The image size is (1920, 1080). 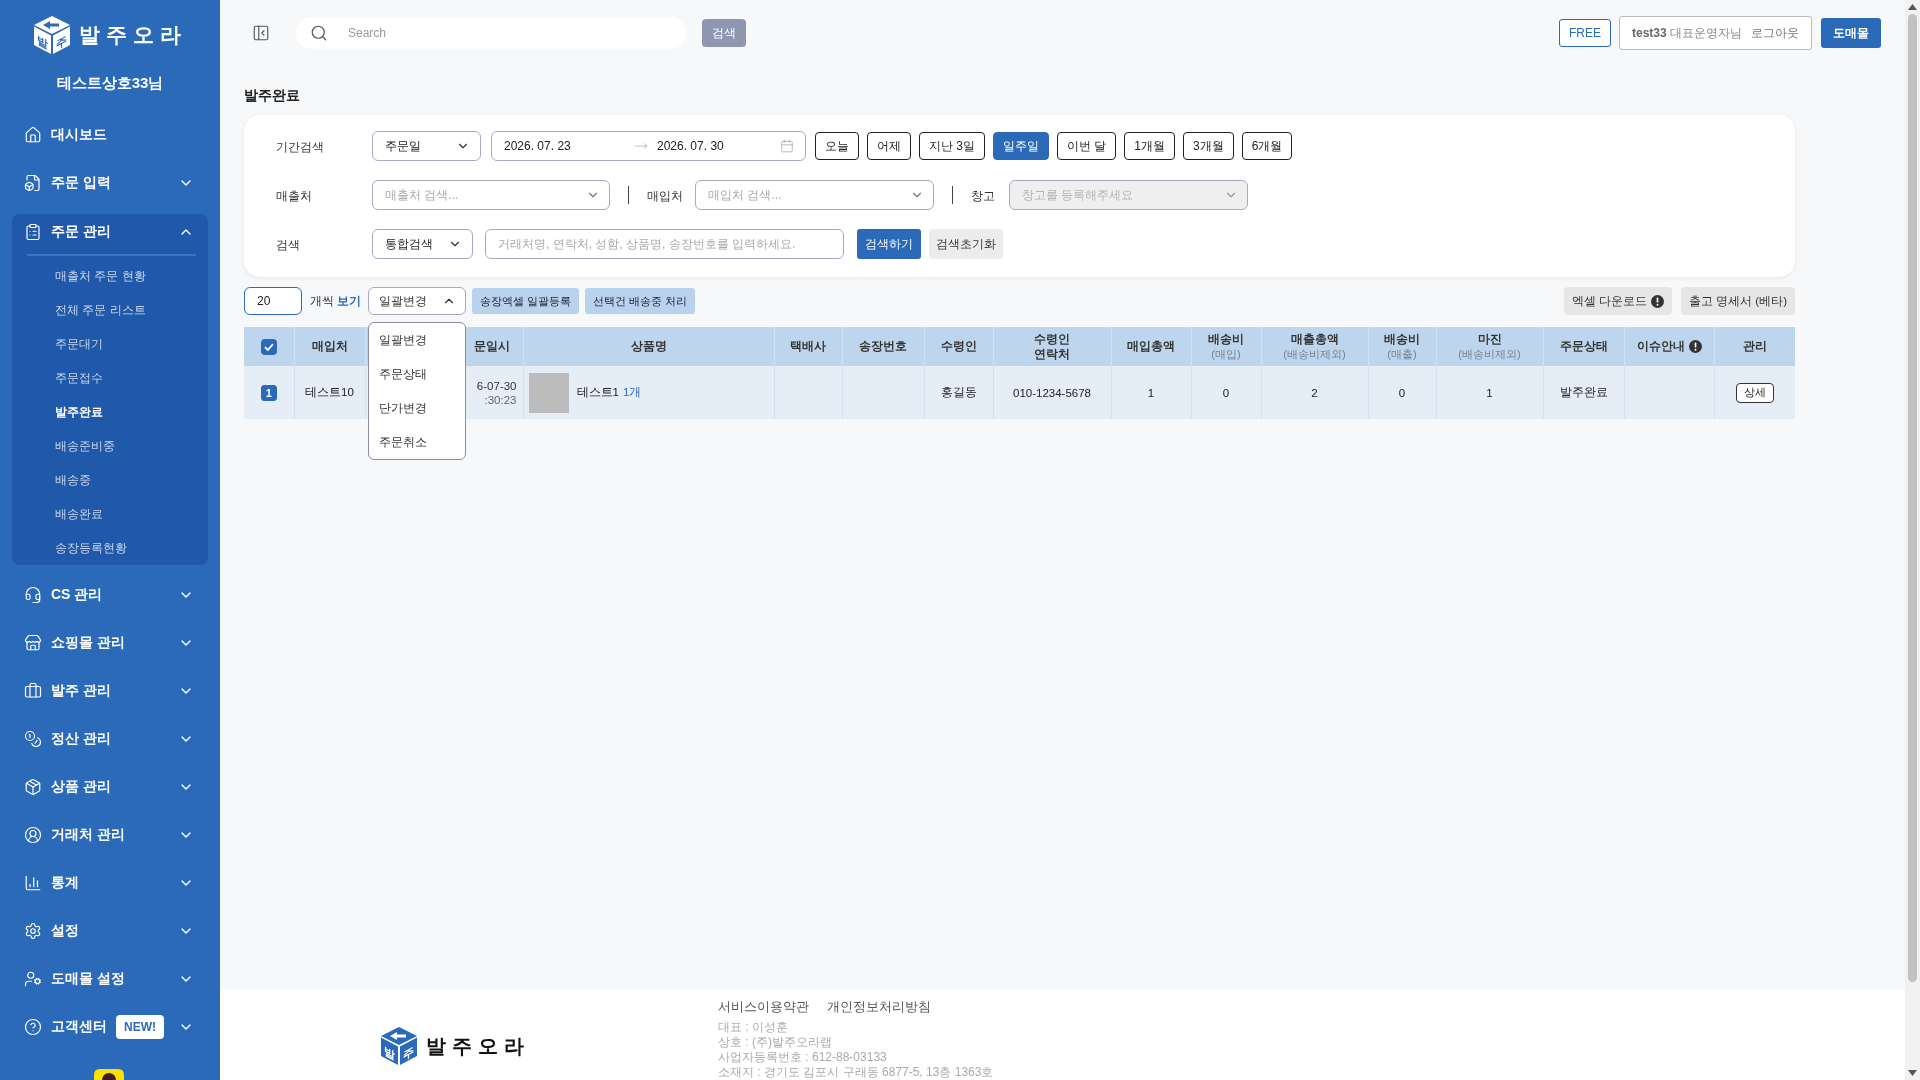 What do you see at coordinates (496, 385) in the screenshot?
I see `order-date: 6-07-30` at bounding box center [496, 385].